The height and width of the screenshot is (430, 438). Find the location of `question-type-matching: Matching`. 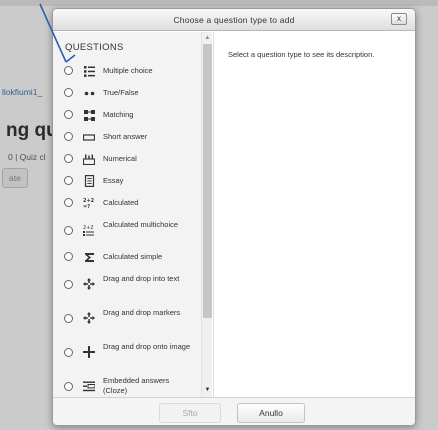

question-type-matching: Matching is located at coordinates (127, 115).